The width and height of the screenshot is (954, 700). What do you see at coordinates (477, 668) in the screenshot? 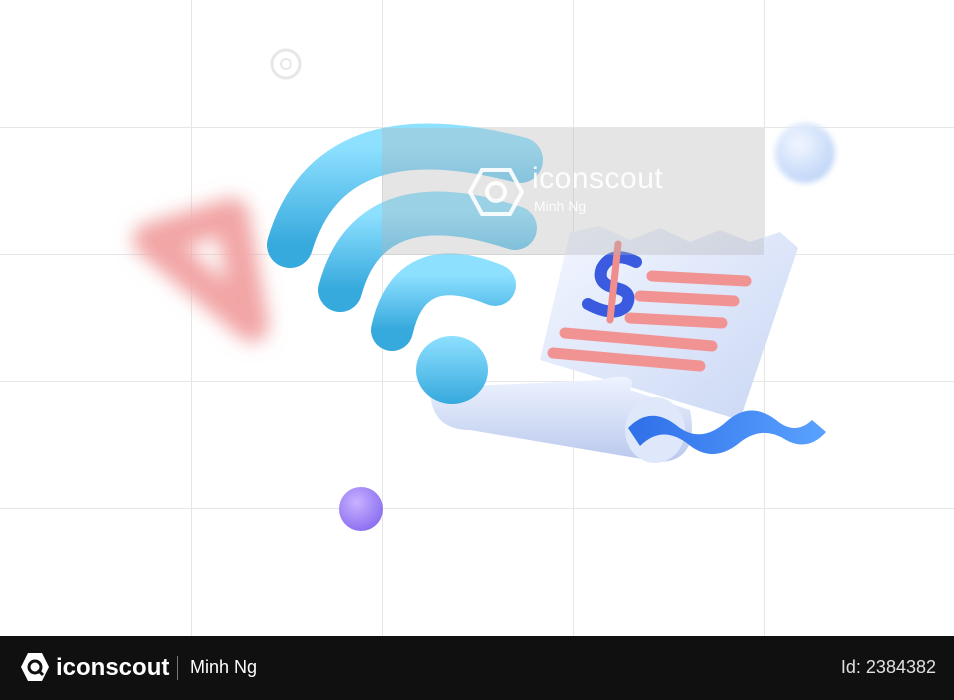
I see `footer-bar: iconscout Minh Ng Id: 2384382` at bounding box center [477, 668].